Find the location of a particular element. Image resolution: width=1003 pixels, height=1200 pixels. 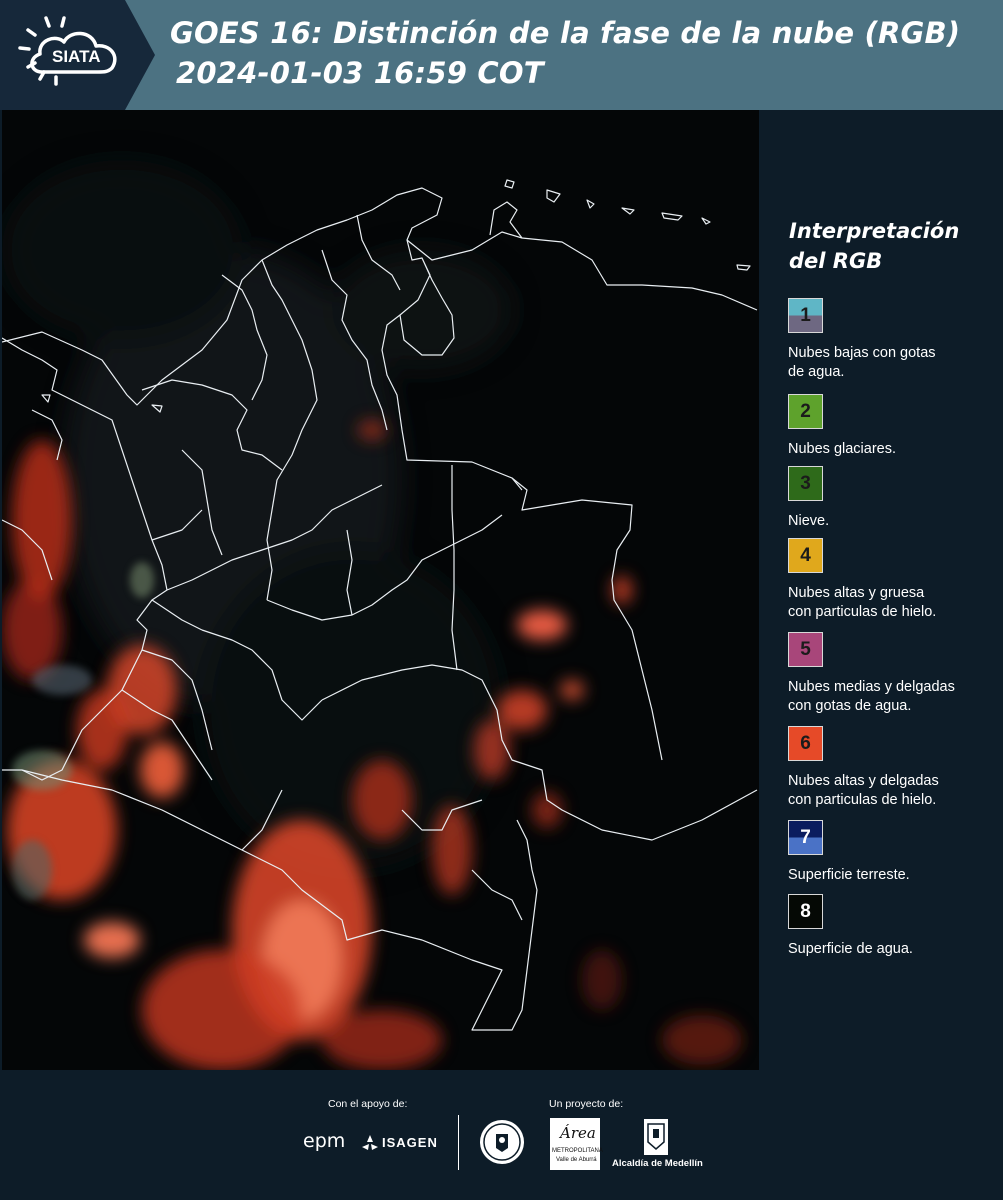

legend-label-8: Superficie de agua. is located at coordinates (850, 949).